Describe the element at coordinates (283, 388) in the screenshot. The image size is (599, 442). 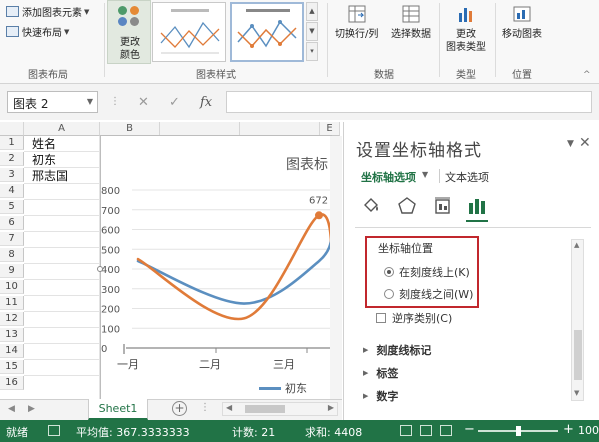
I see `chart-legend: 初东` at that location.